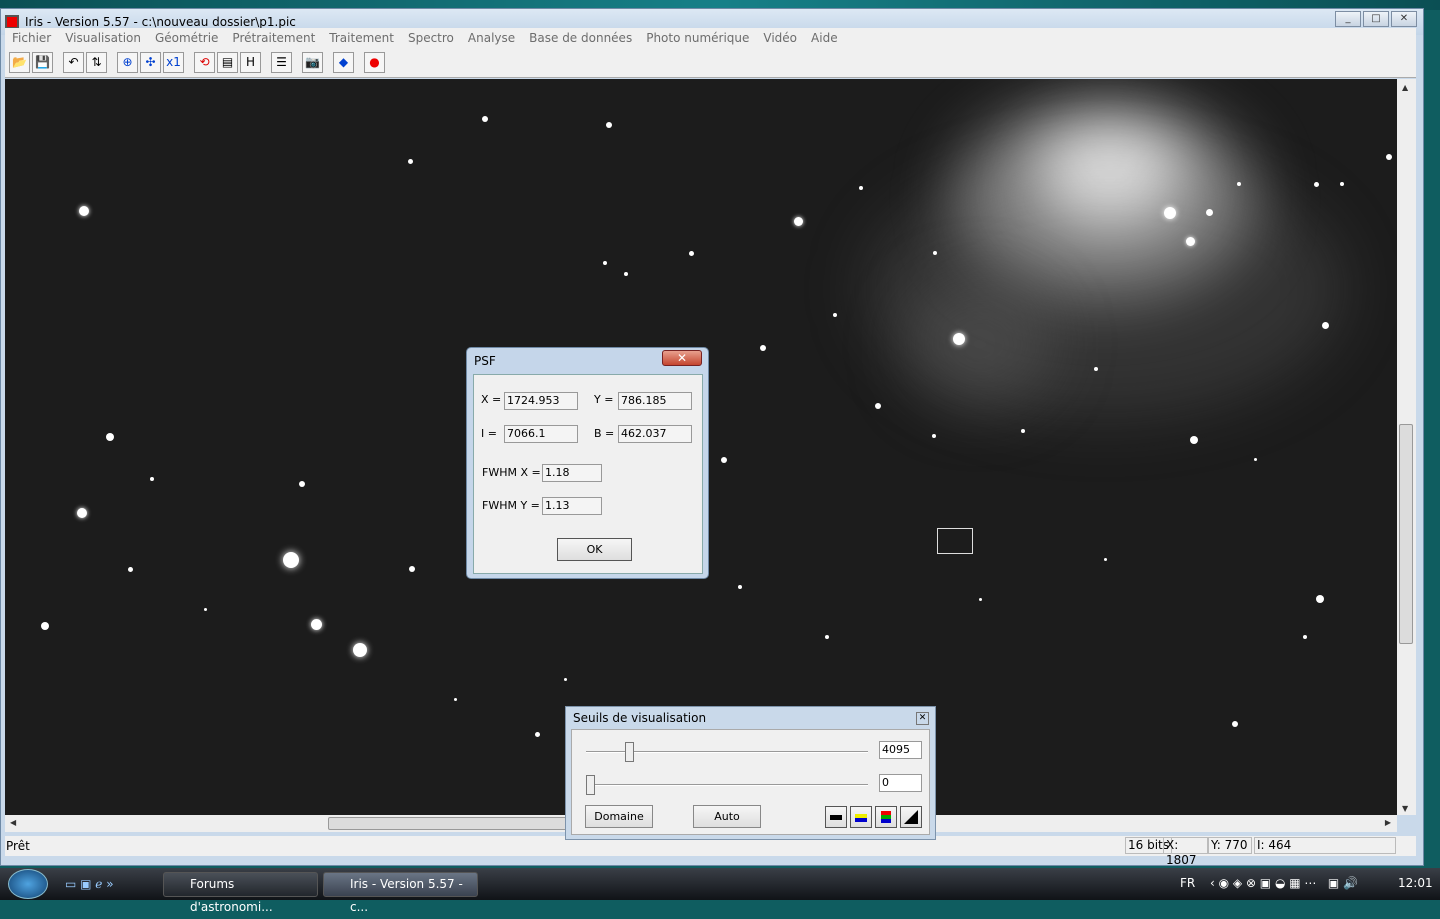 The image size is (1440, 919). Describe the element at coordinates (1284, 883) in the screenshot. I see `tray-icons: ‹ ◉ ◈ ⊗ ▣ ◒ ▦ ⋯ ▣ 🔊` at that location.